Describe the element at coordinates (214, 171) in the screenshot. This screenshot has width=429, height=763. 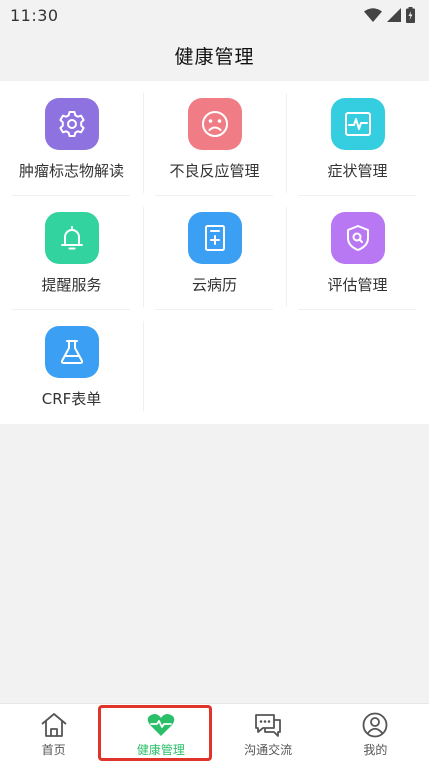
I see `grid-item-label: 不良反应管理` at that location.